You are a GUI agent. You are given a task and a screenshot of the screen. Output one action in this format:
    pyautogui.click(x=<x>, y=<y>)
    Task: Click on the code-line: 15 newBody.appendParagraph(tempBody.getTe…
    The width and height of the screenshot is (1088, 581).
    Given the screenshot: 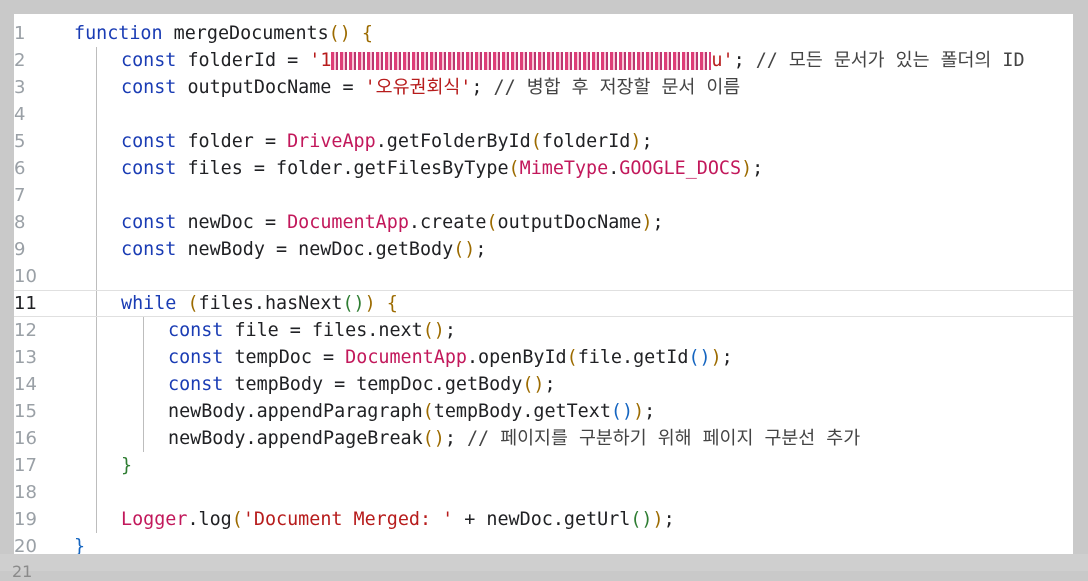 What is the action you would take?
    pyautogui.click(x=543, y=411)
    